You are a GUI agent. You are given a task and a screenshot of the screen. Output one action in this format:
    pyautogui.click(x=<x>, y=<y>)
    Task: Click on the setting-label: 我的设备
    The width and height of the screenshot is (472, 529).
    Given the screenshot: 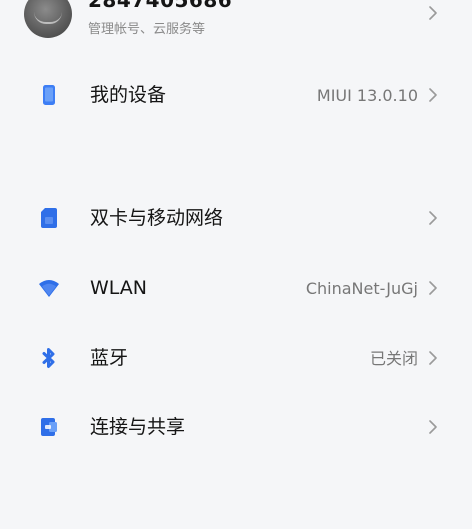 What is the action you would take?
    pyautogui.click(x=128, y=95)
    